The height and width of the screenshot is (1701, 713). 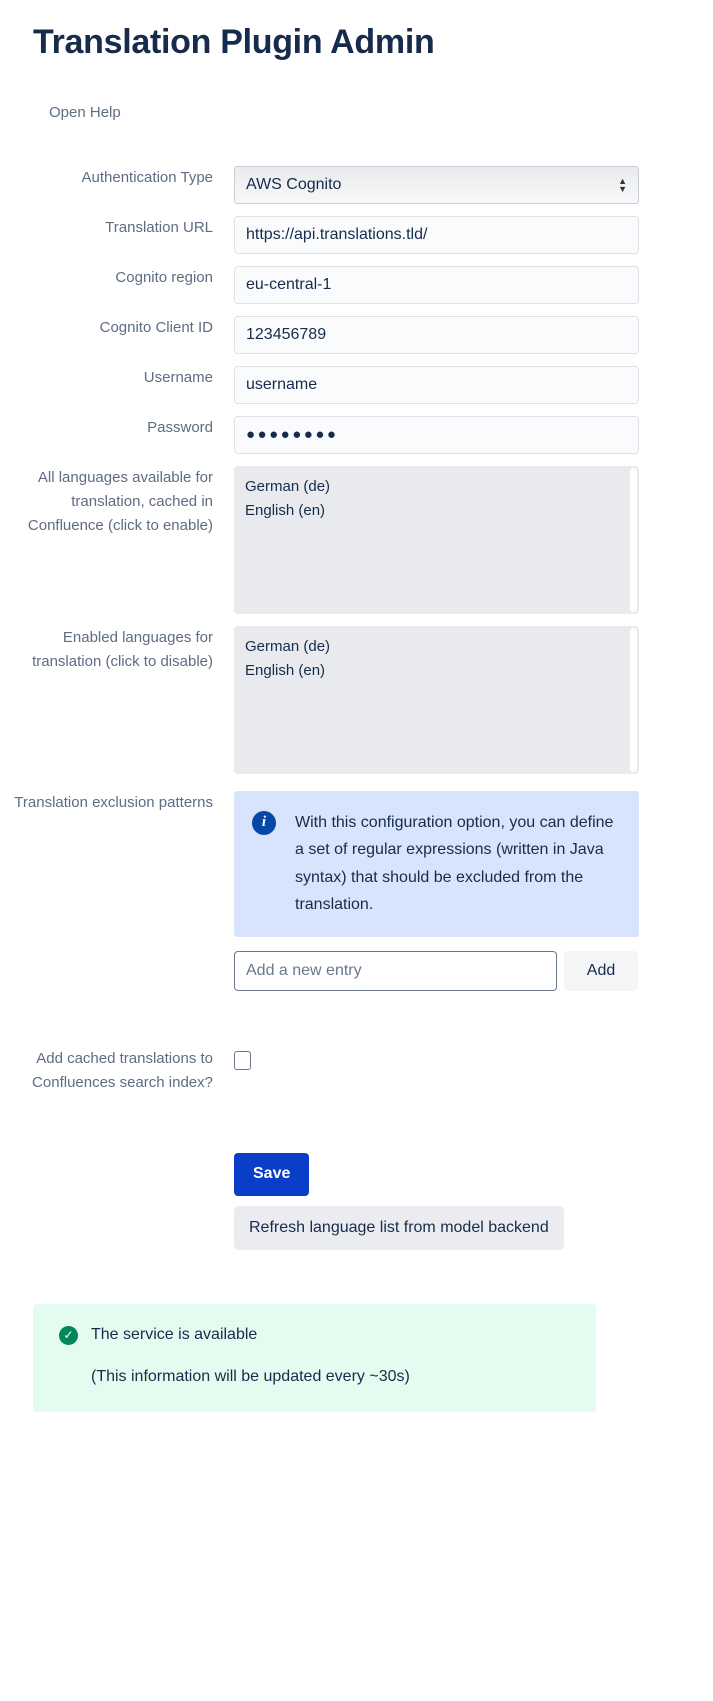 I want to click on field-row-cognito-client-id: Cognito Client ID, so click(x=356, y=334).